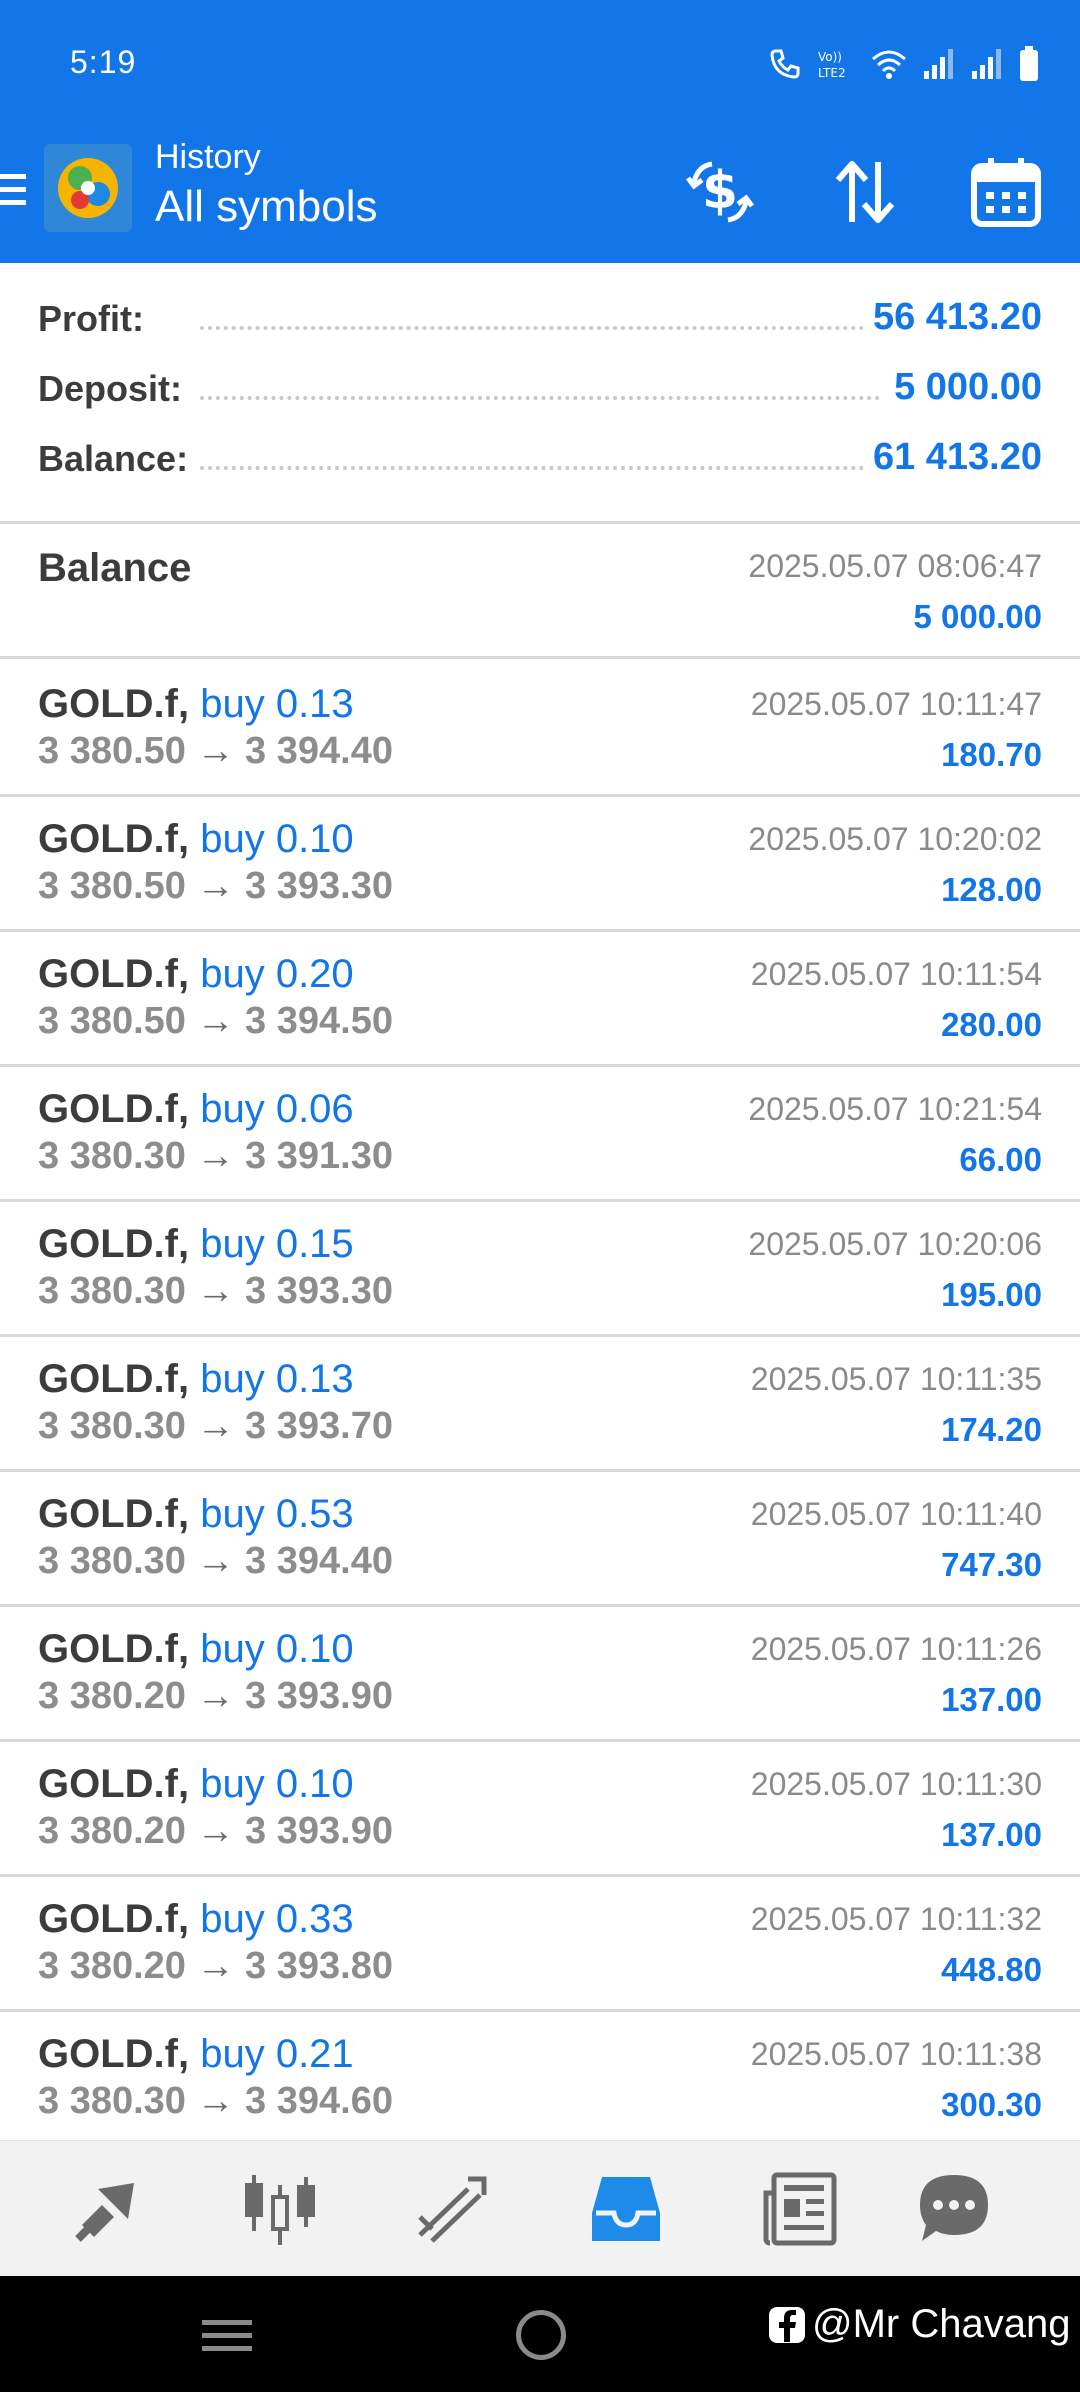 This screenshot has height=2392, width=1080. Describe the element at coordinates (452, 2209) in the screenshot. I see `trade-icon` at that location.